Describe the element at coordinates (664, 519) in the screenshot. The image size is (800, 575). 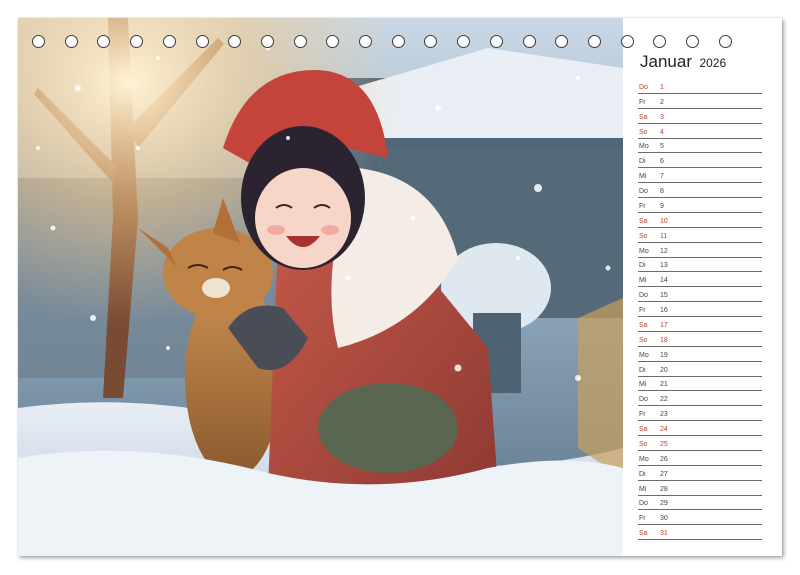
I see `day-number: 30` at that location.